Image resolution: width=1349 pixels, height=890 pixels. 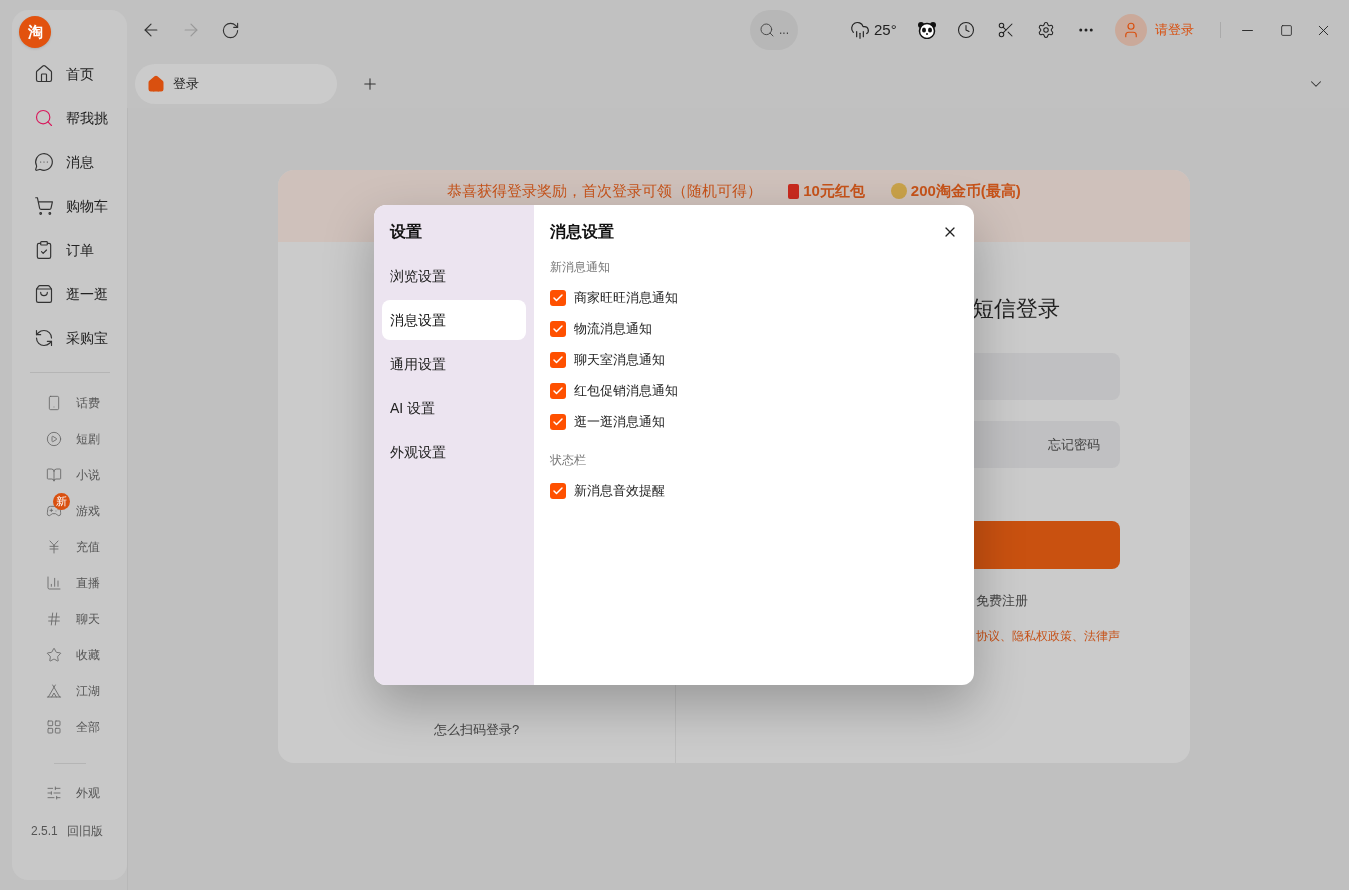 What do you see at coordinates (69, 583) in the screenshot?
I see `sidebar-item: 直播` at bounding box center [69, 583].